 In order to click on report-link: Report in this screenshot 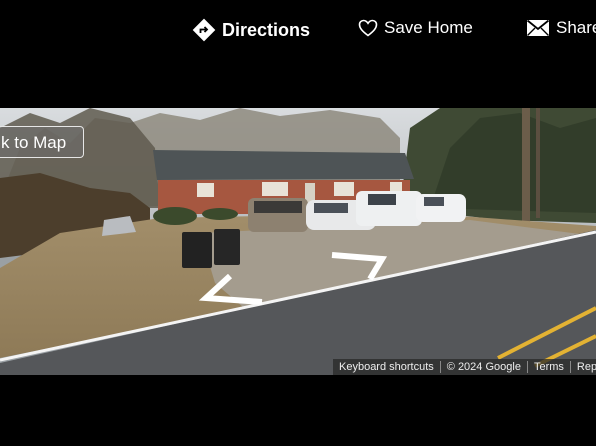, I will do `click(583, 367)`.